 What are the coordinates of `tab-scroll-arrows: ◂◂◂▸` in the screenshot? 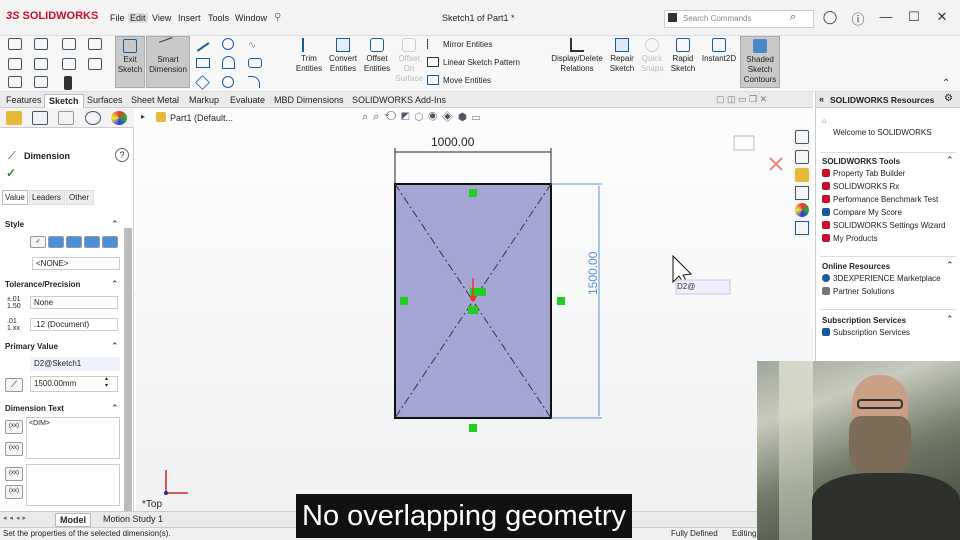 It's located at (16, 518).